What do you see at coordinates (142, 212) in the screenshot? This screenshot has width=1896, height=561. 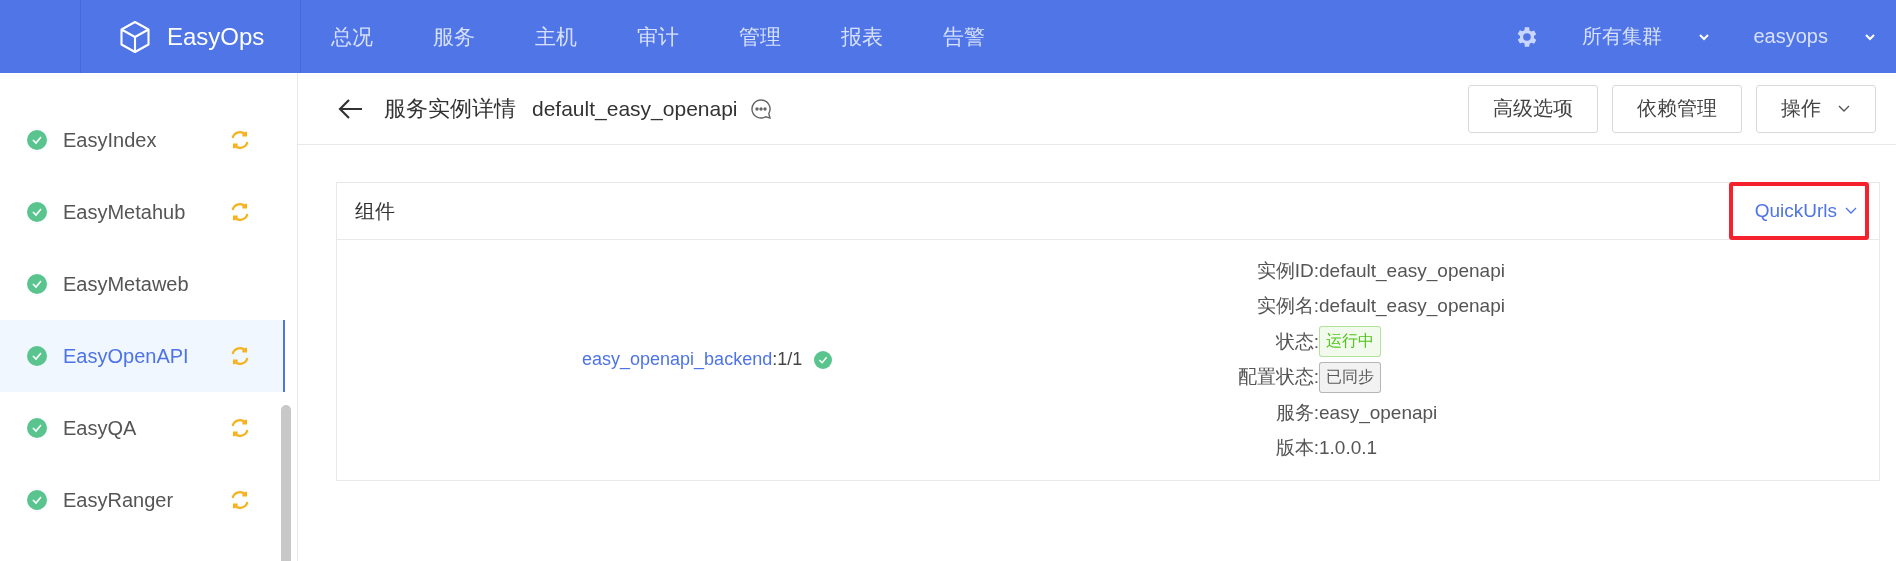 I see `sidebar-item: EasyMetahub` at bounding box center [142, 212].